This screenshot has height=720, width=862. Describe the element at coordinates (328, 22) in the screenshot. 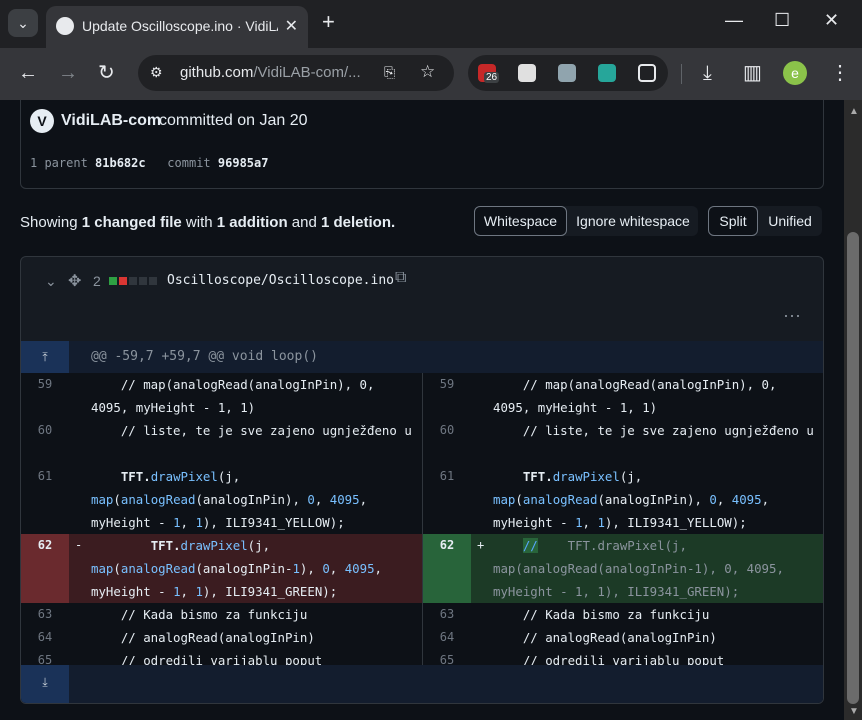

I see `new-tab-icon: +` at that location.